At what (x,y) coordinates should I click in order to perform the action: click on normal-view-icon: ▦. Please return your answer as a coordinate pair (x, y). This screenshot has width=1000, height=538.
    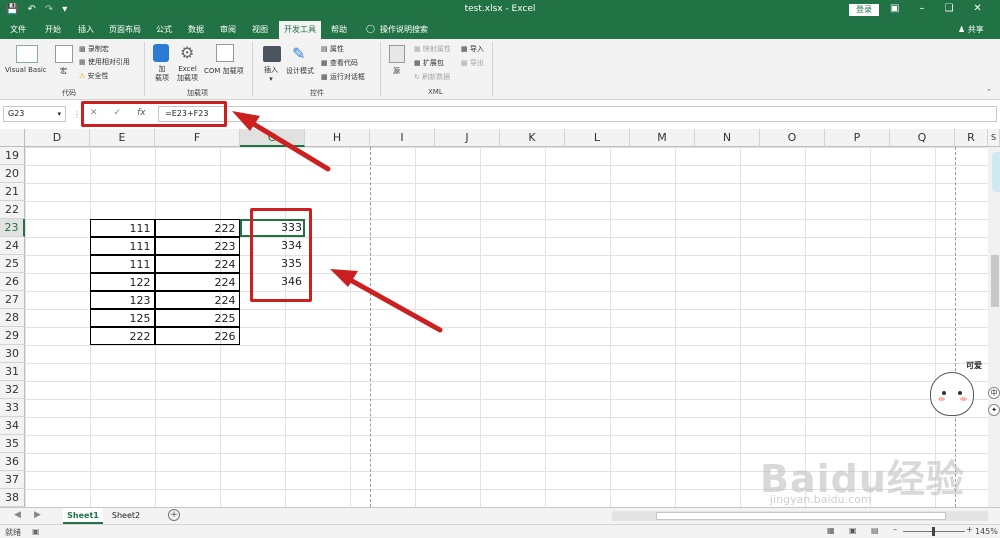
    Looking at the image, I should click on (831, 530).